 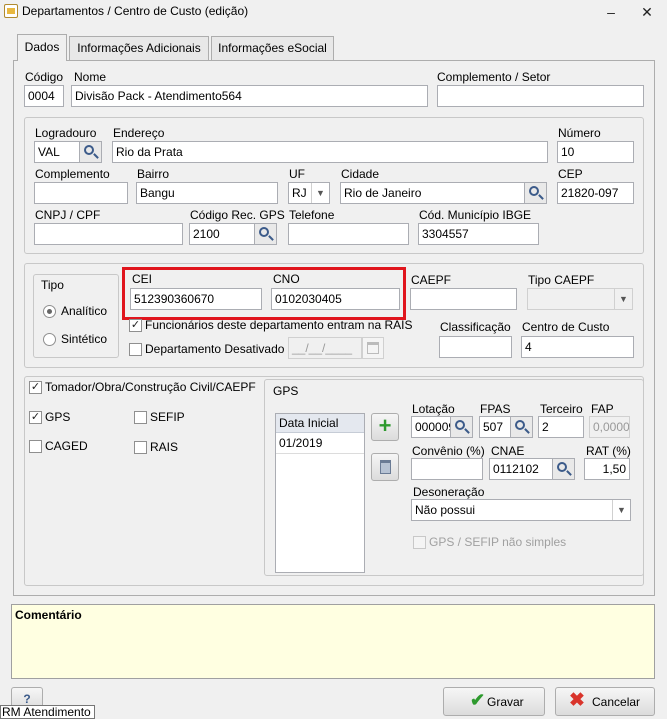 I want to click on logradouro-search-button, so click(x=91, y=152).